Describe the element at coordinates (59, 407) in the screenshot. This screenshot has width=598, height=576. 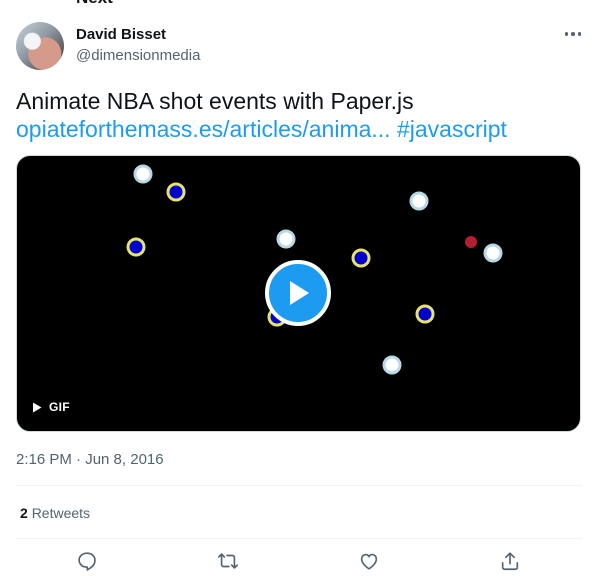
I see `gif-label: GIF` at that location.